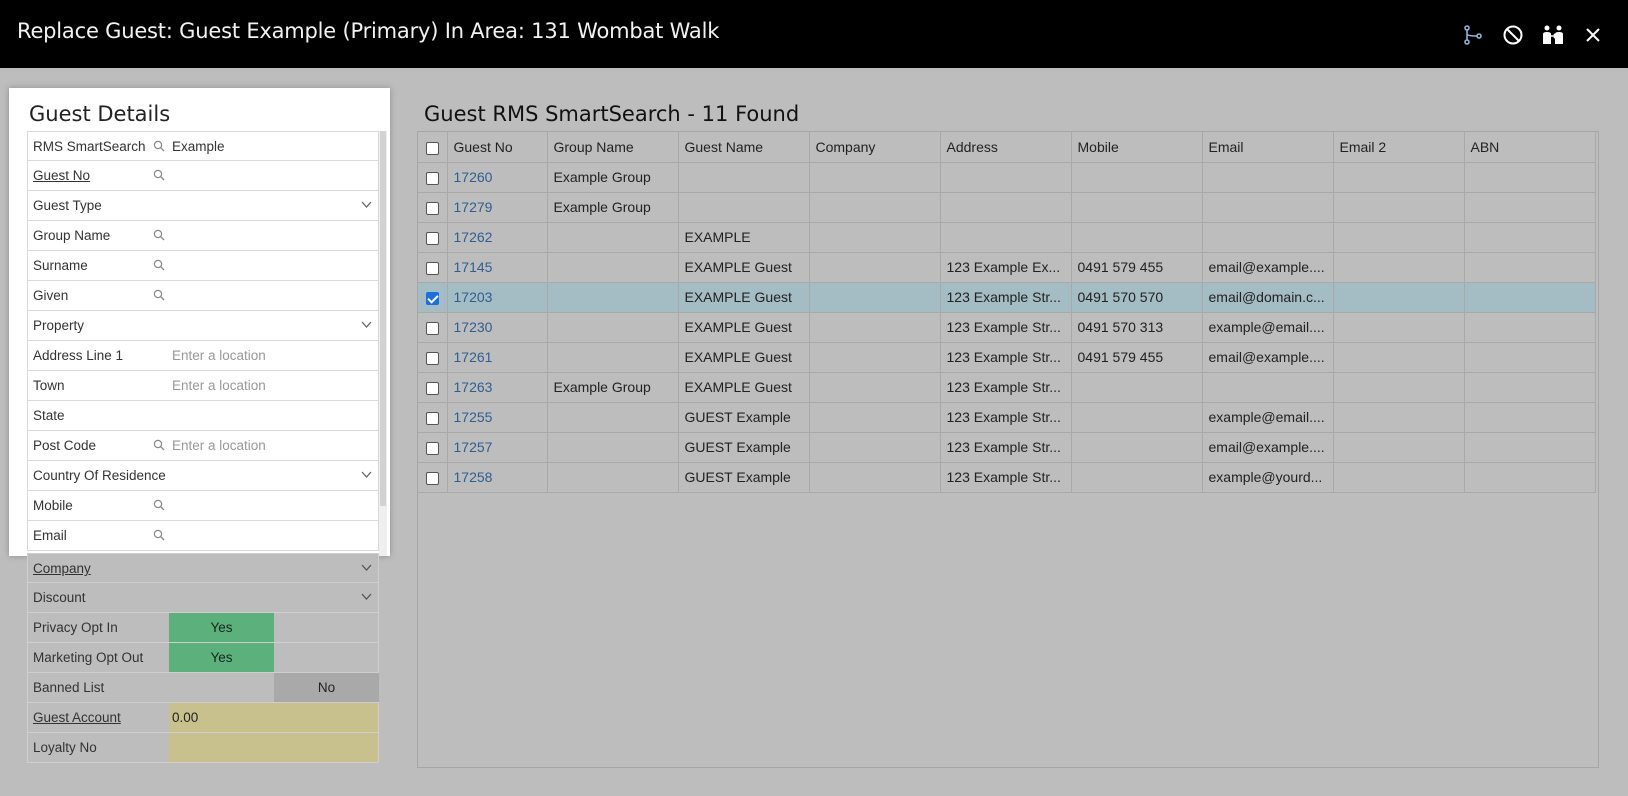 This screenshot has height=796, width=1628. What do you see at coordinates (203, 176) in the screenshot?
I see `guest-no-field: Guest No` at bounding box center [203, 176].